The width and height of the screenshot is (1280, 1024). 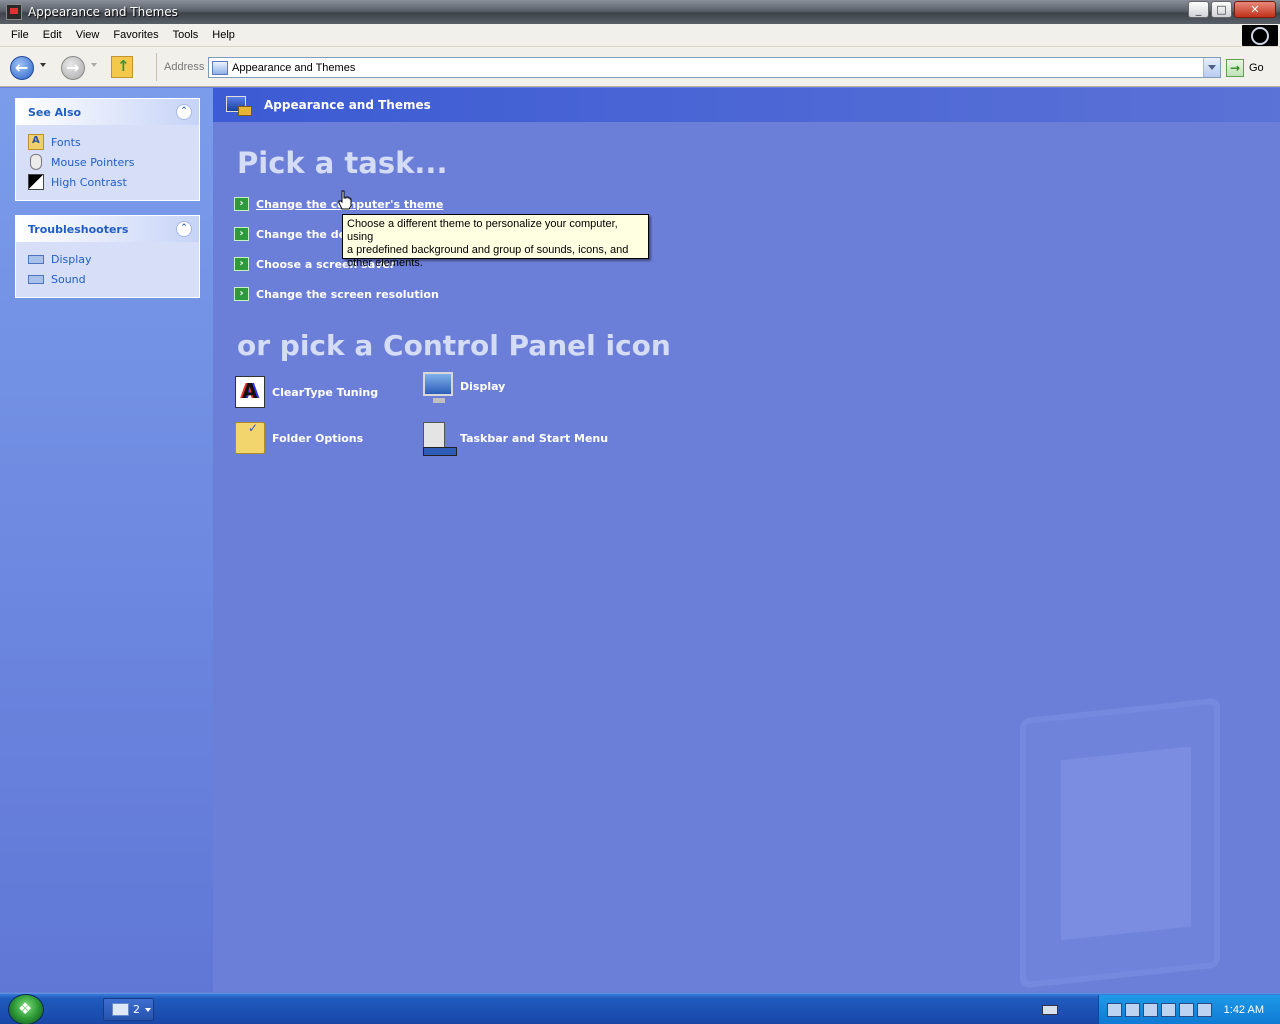 I want to click on cp-taskbar-label: Taskbar and Start Menu, so click(x=534, y=438).